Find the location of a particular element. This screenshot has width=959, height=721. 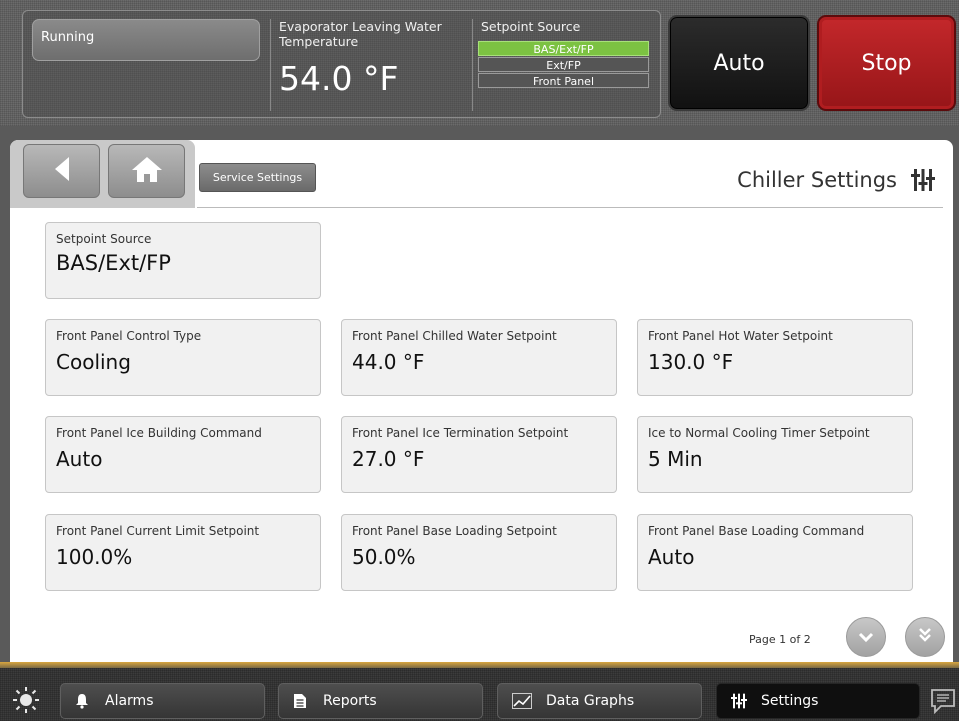

setting-label: Front Panel Hot Water Setpoint is located at coordinates (740, 336).